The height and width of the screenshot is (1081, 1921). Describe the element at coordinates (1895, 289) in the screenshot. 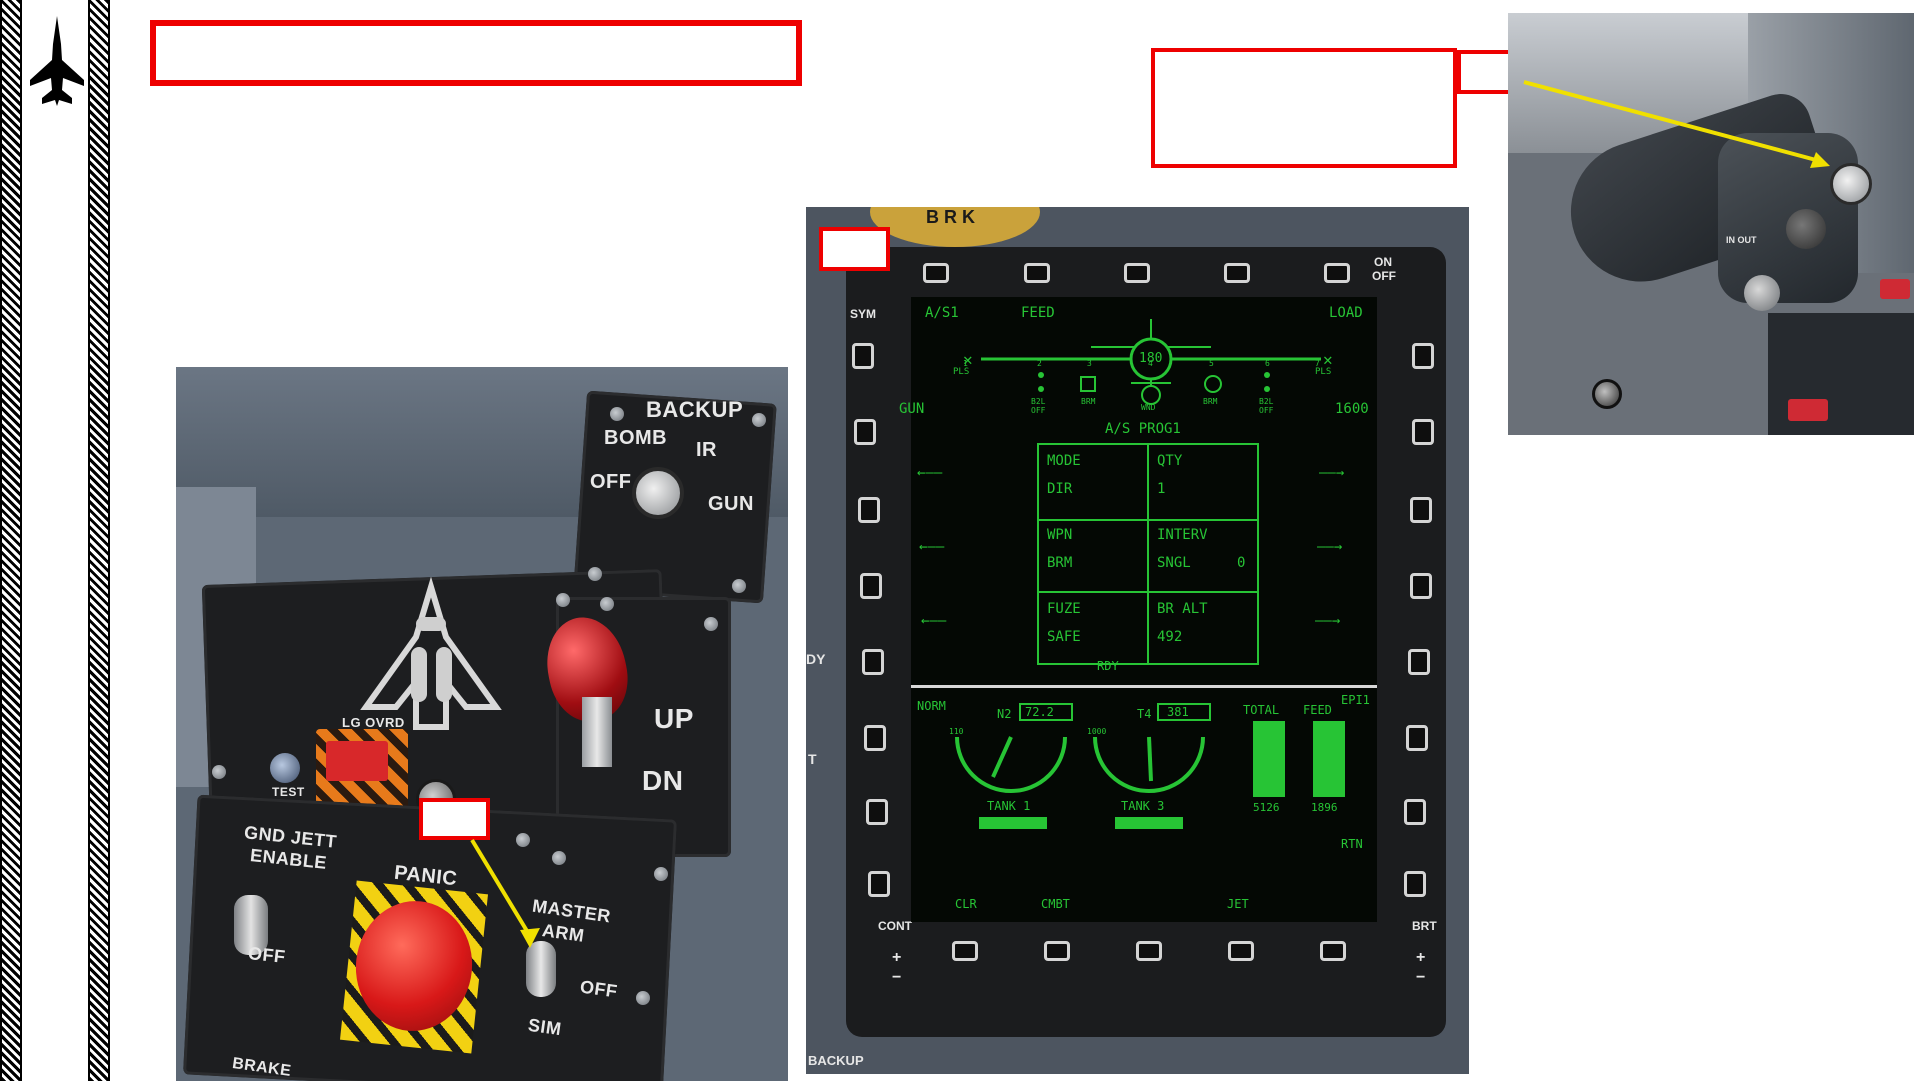

I see `red-switch-right` at that location.